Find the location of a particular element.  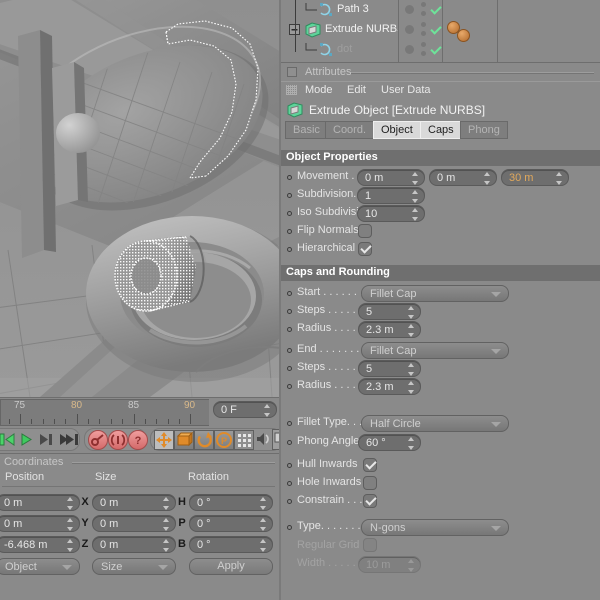

tab-coord: Coord. is located at coordinates (350, 130).